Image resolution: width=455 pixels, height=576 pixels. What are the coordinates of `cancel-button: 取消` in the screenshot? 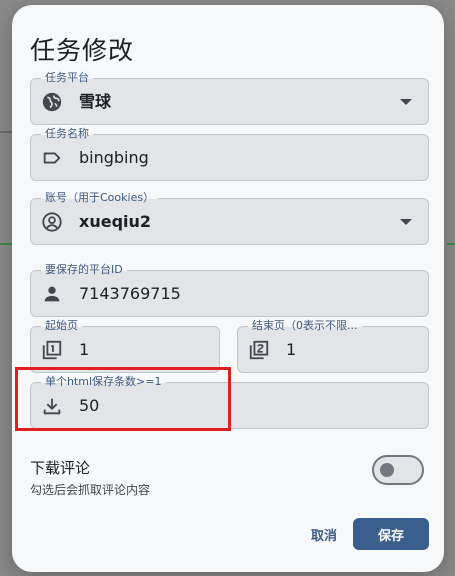 It's located at (324, 534).